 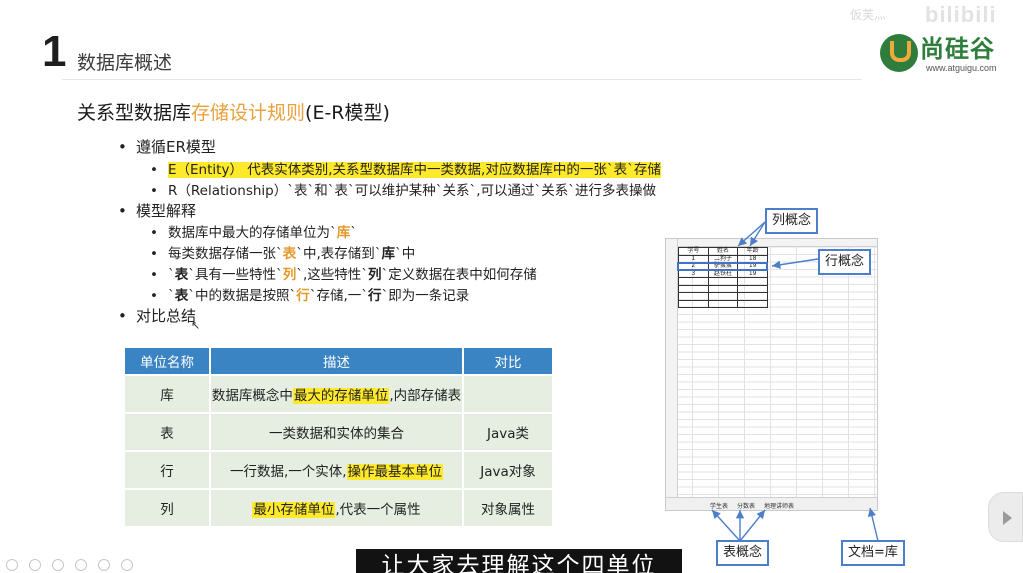 What do you see at coordinates (459, 275) in the screenshot?
I see `text: `定义数据在表中如何存储` at bounding box center [459, 275].